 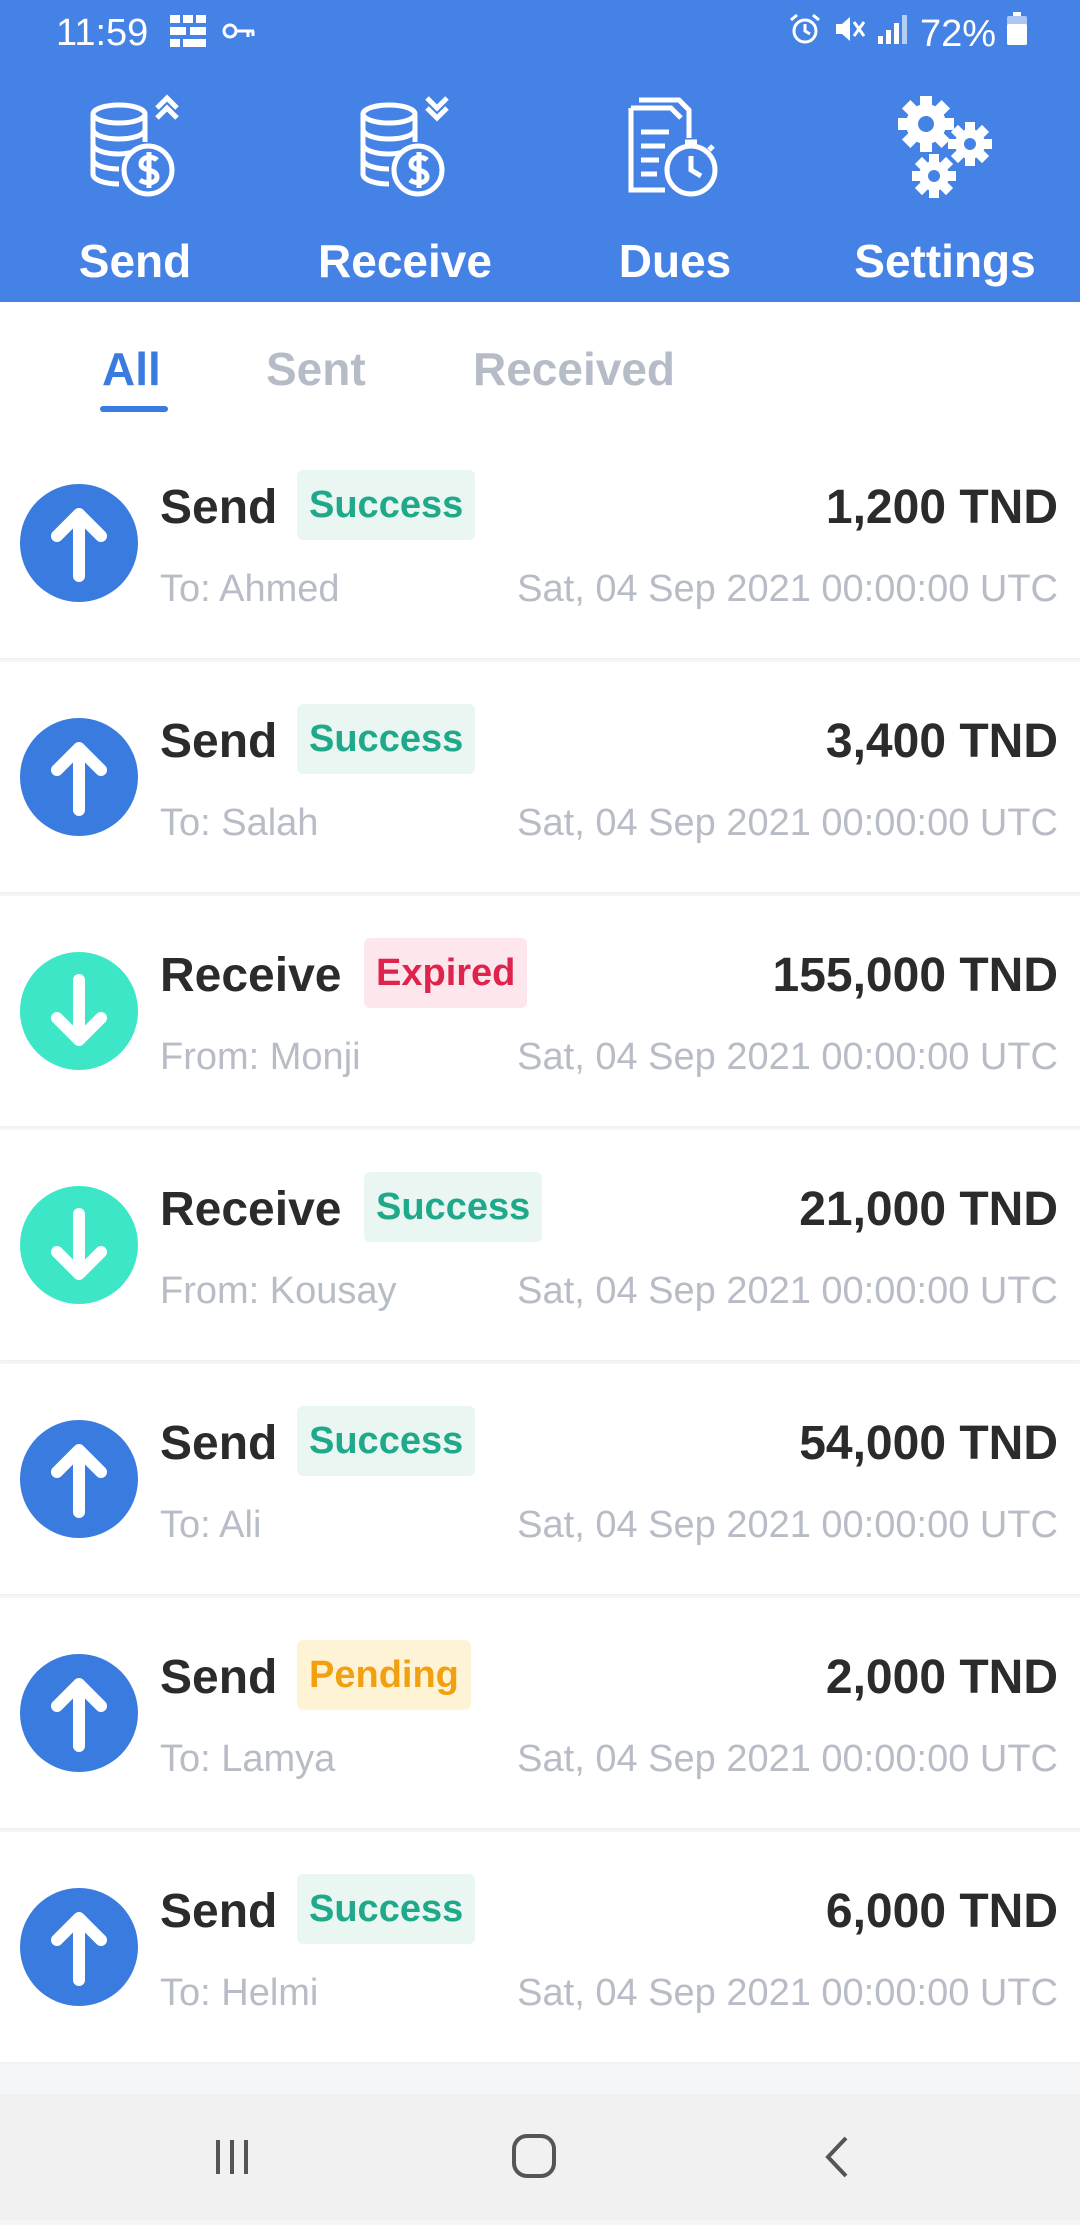 I want to click on system-navigation-bar, so click(x=540, y=2157).